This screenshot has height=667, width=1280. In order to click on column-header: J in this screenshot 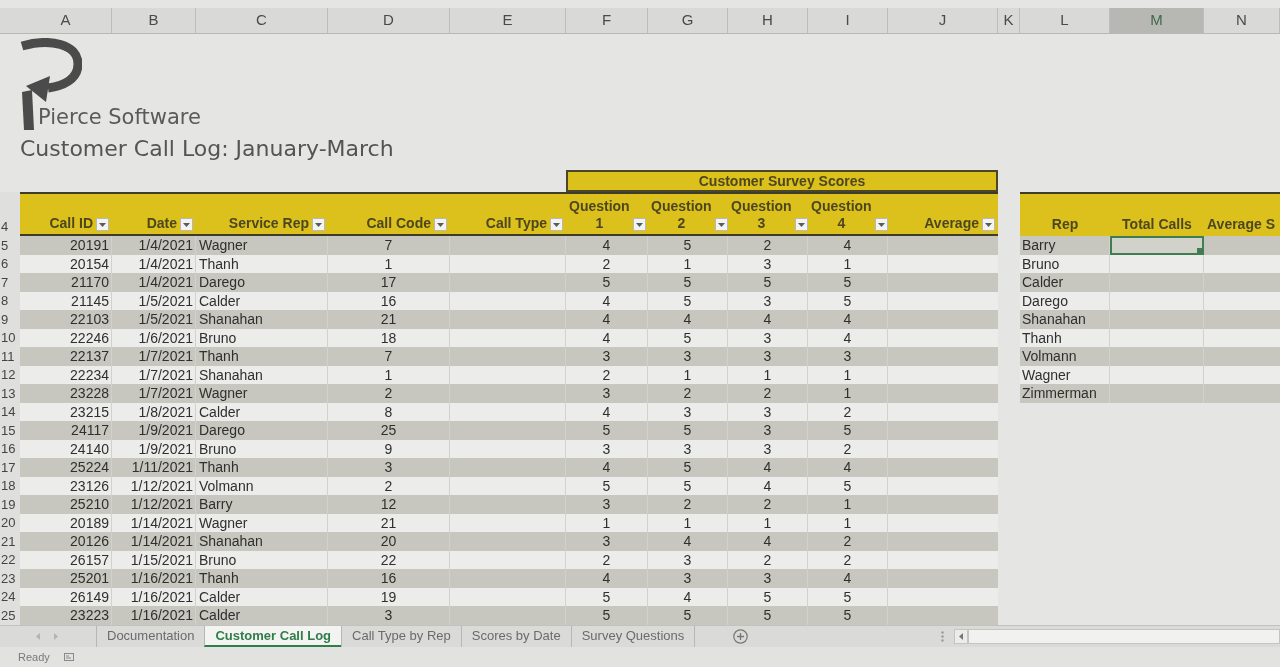, I will do `click(943, 20)`.